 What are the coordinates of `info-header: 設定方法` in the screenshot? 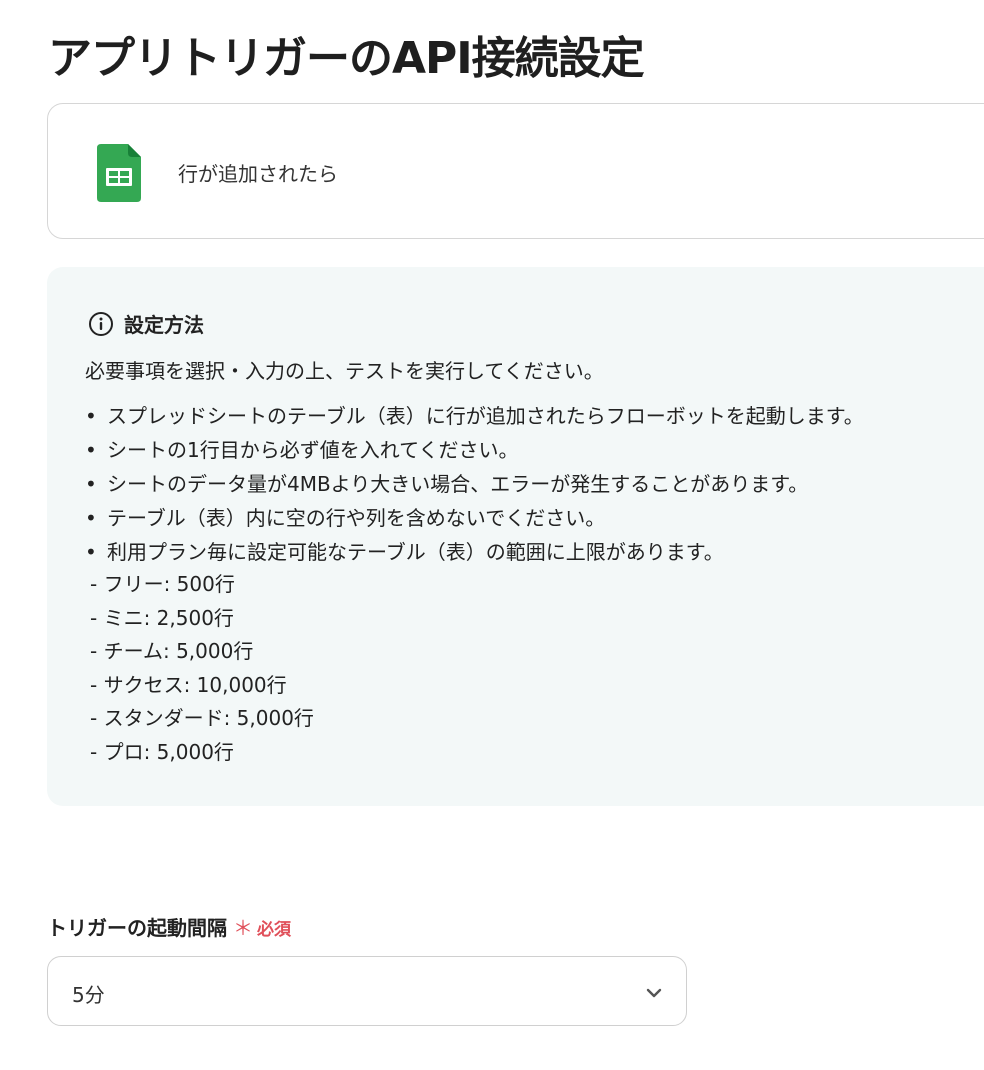 It's located at (146, 323).